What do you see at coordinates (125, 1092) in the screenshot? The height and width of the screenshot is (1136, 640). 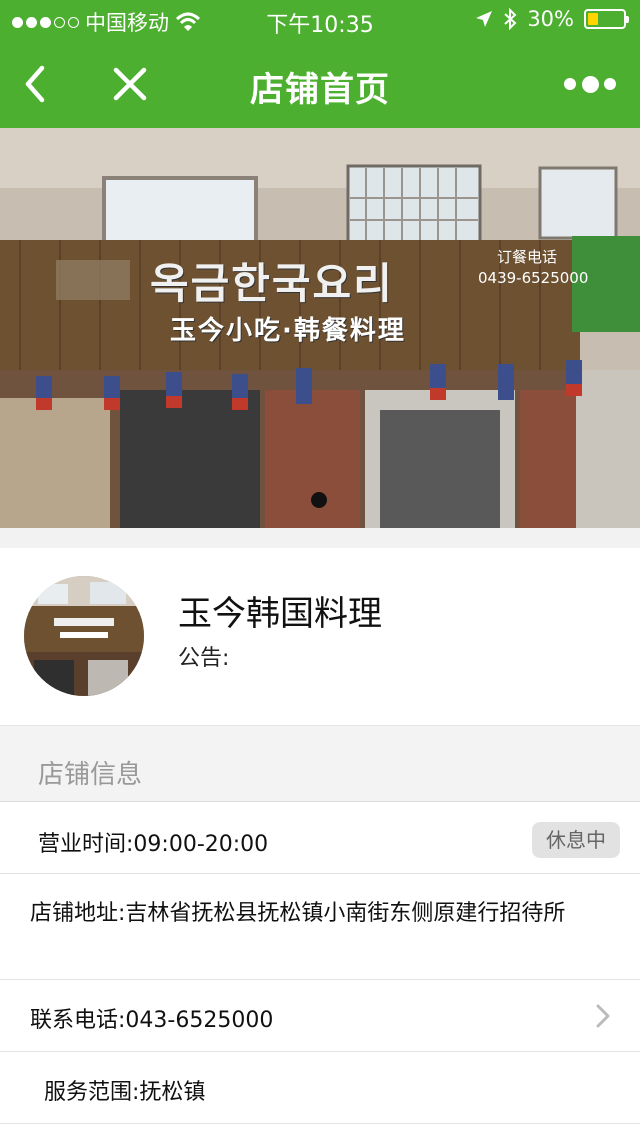 I see `service-area: 服务范围:抚松镇` at bounding box center [125, 1092].